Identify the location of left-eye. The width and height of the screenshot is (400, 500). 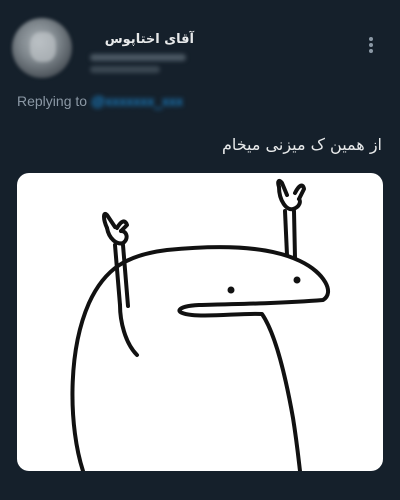
(231, 290).